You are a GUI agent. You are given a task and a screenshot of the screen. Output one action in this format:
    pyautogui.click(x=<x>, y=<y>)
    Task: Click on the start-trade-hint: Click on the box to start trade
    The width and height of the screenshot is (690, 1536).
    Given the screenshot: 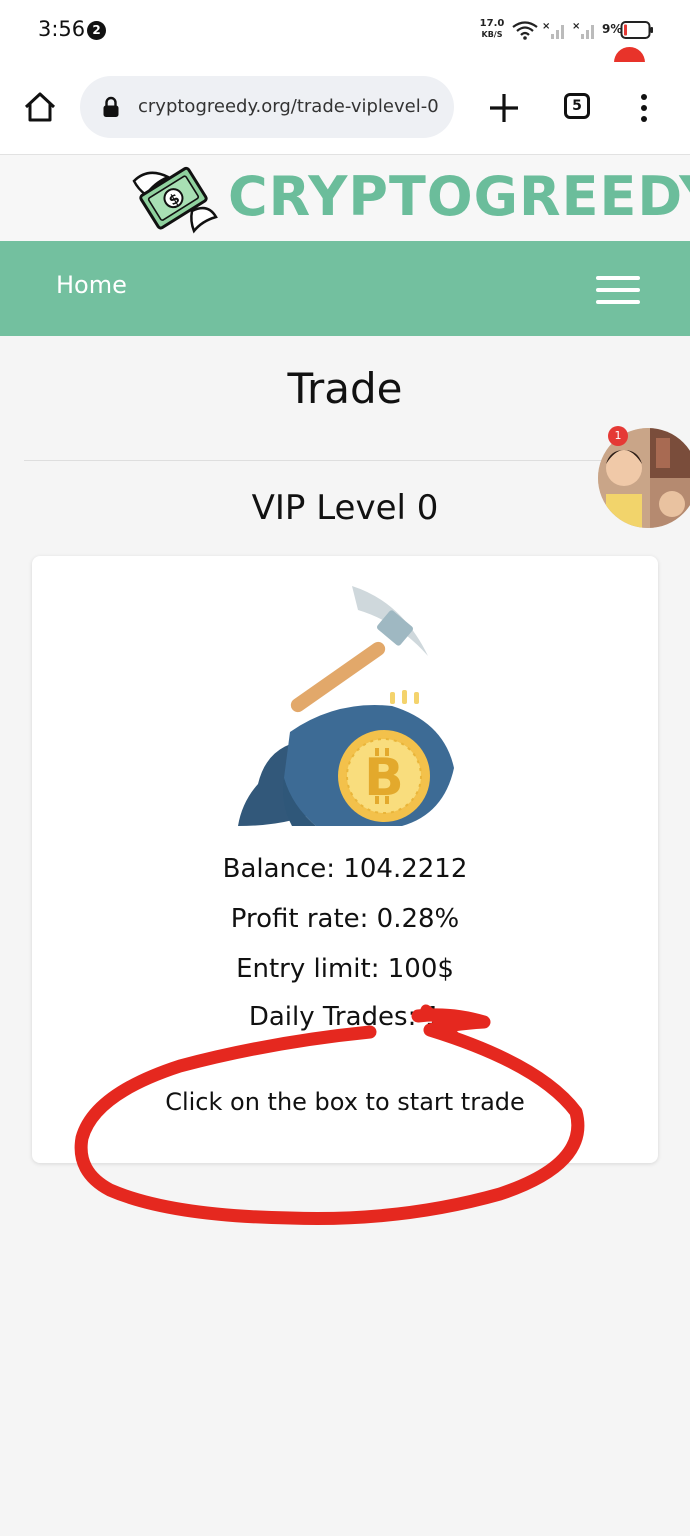 What is the action you would take?
    pyautogui.click(x=345, y=1102)
    